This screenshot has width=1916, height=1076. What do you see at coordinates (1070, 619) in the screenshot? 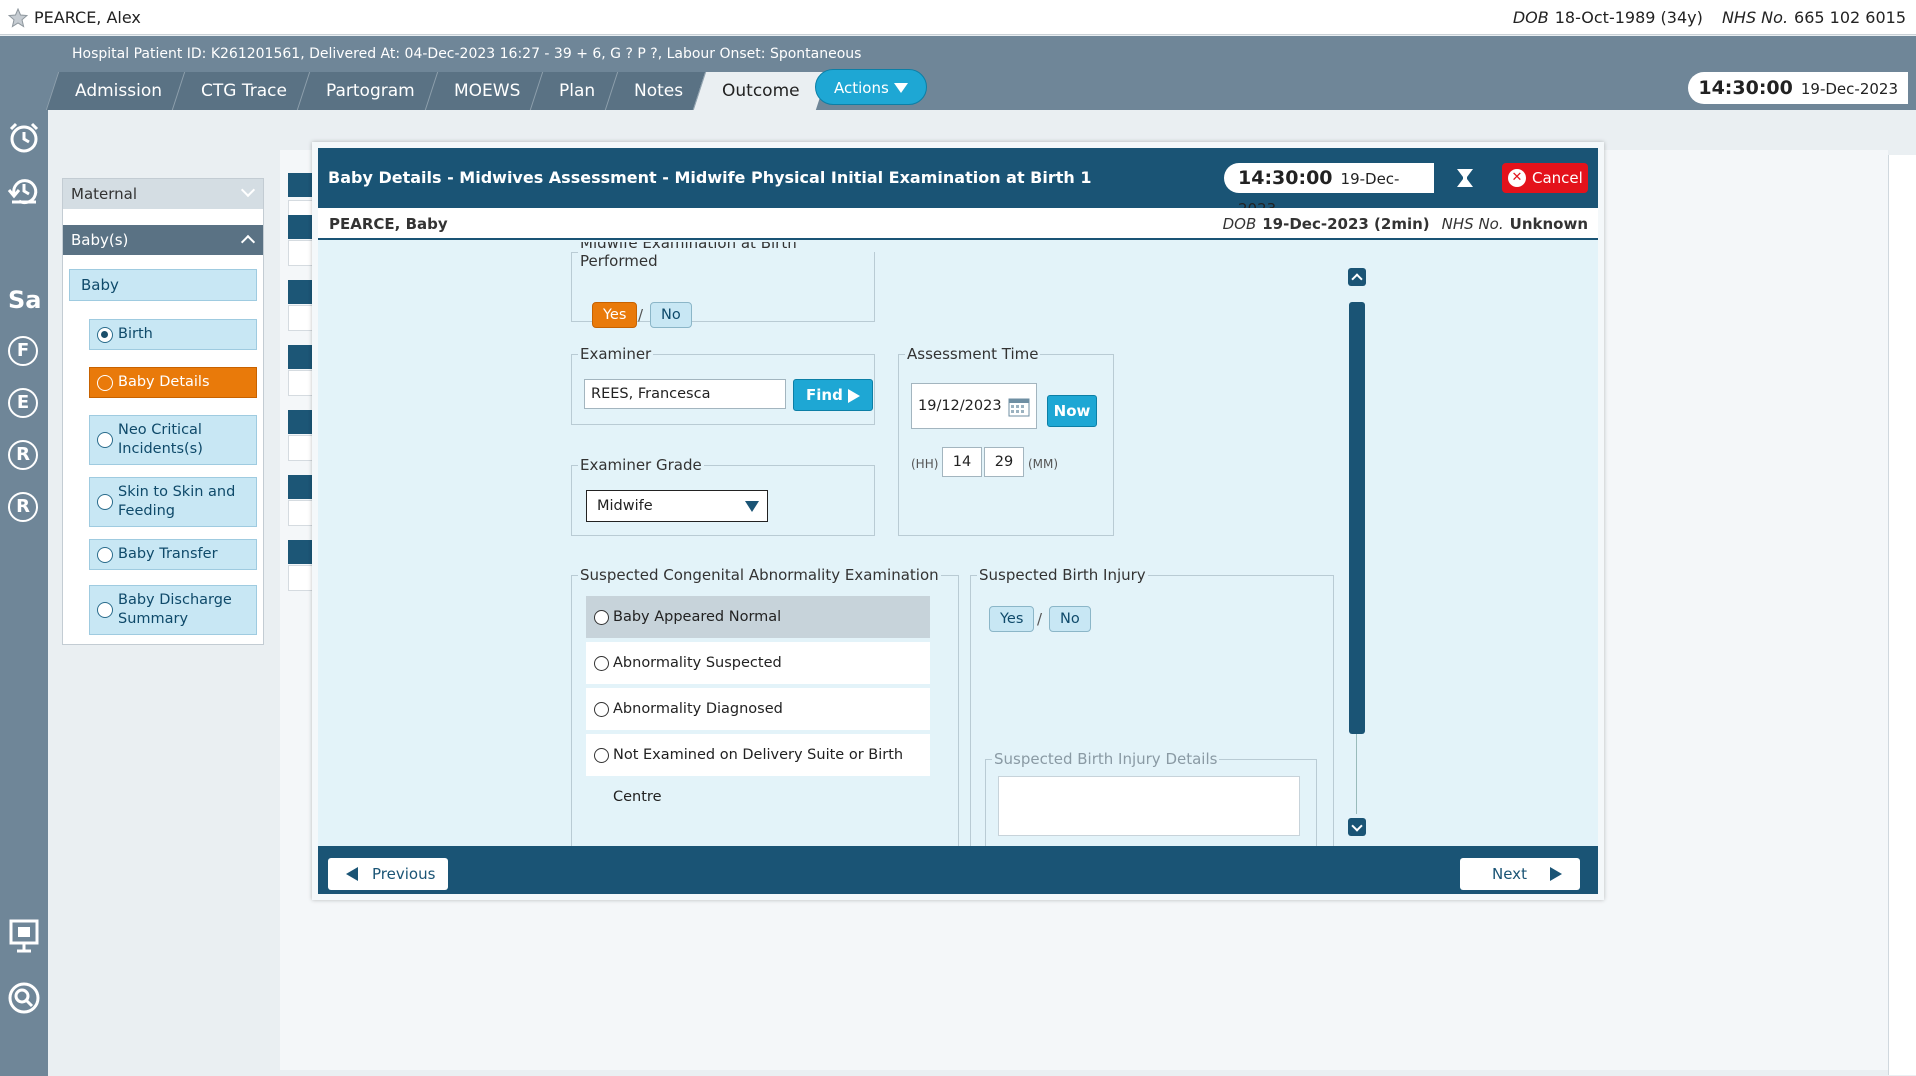
I see `birth-injury-no: No` at bounding box center [1070, 619].